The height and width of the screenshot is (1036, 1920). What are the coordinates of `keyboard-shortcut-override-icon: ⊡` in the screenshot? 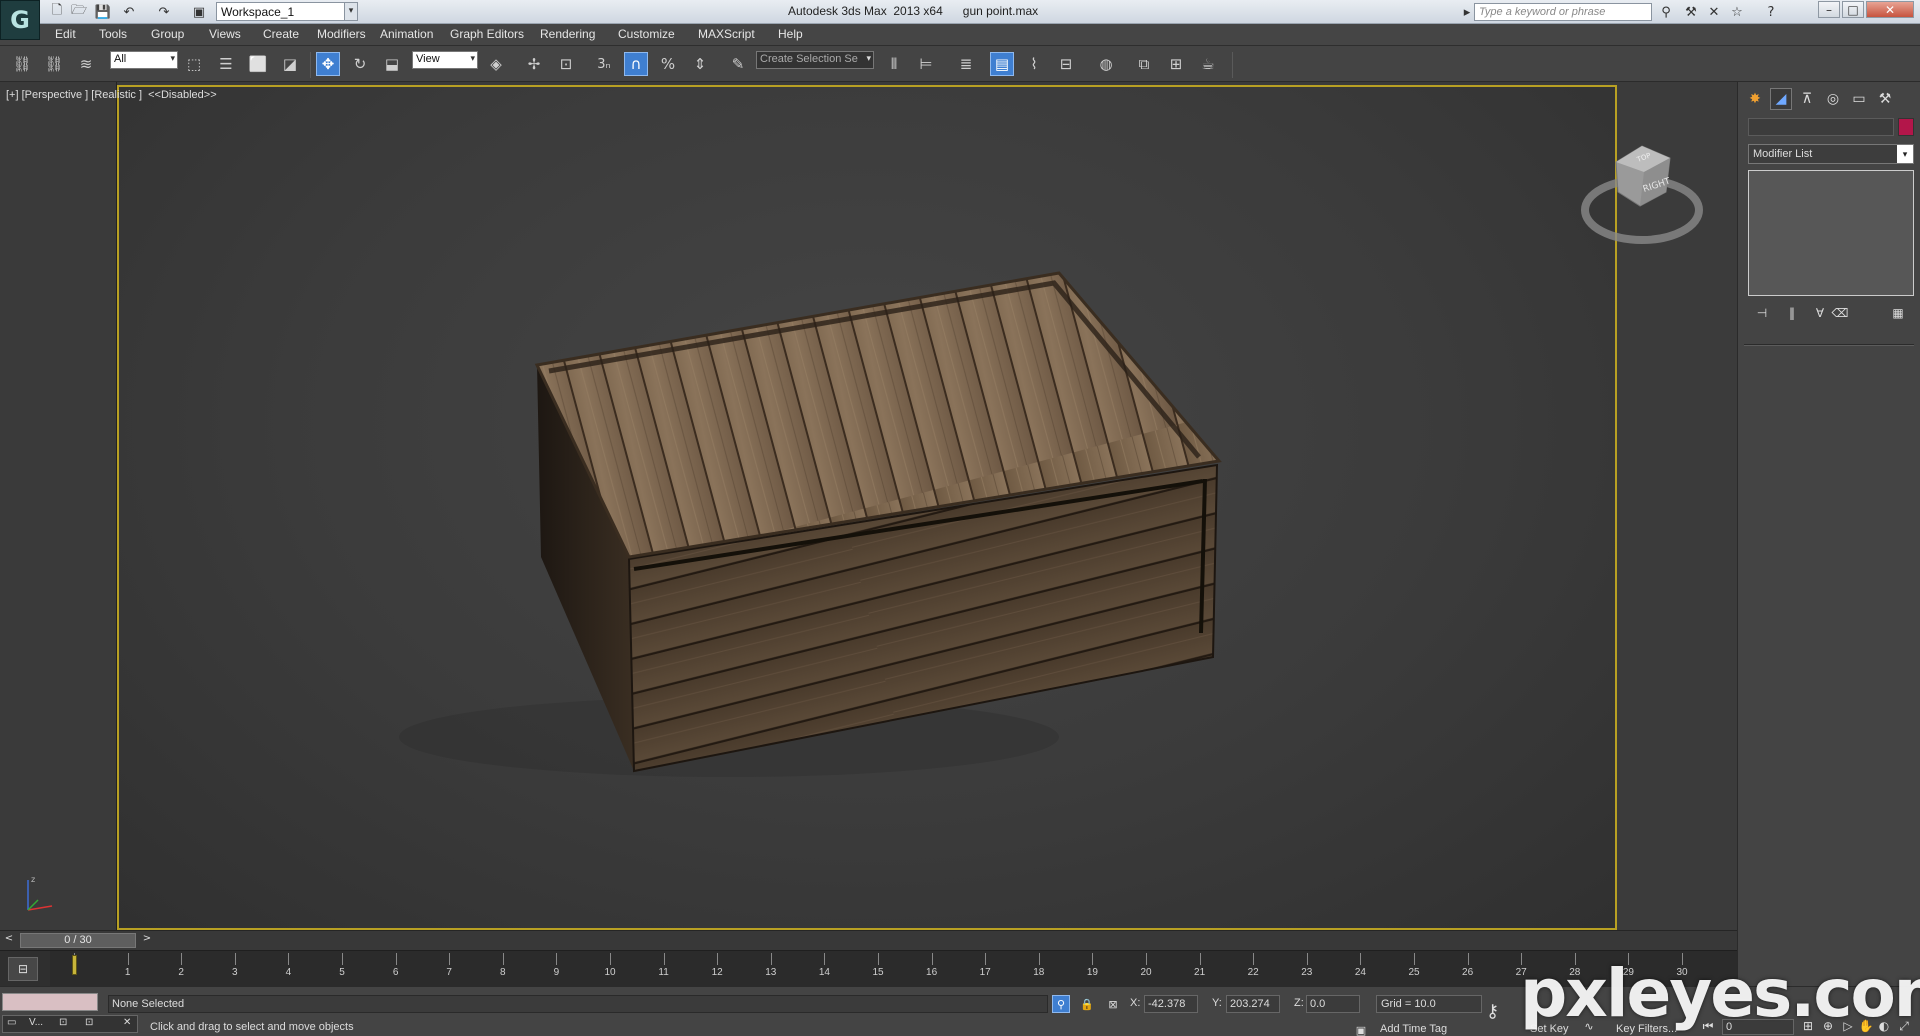 It's located at (566, 64).